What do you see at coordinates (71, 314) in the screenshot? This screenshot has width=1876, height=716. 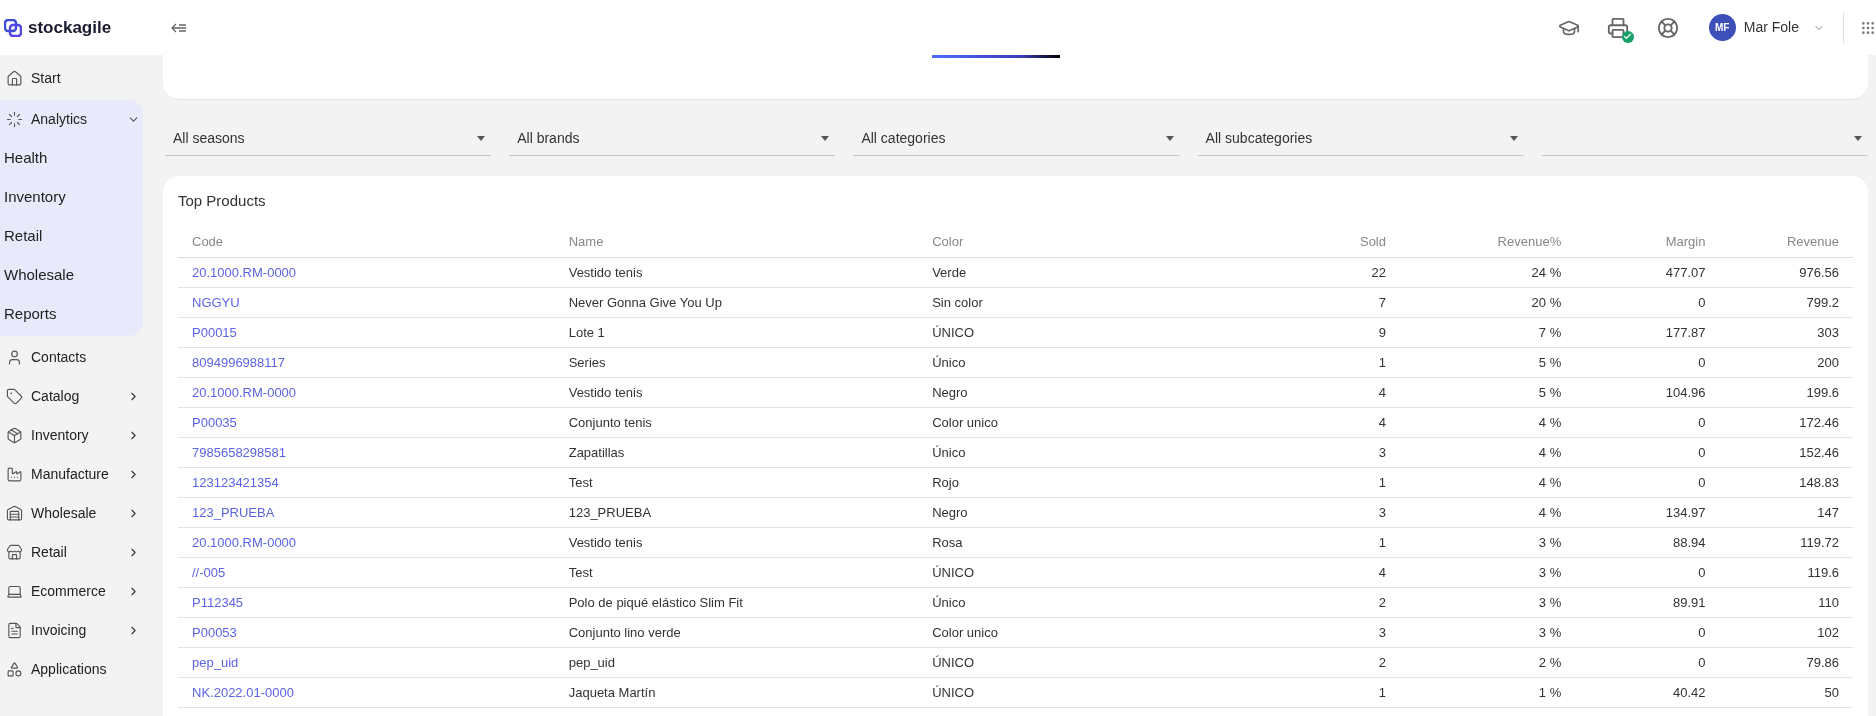 I see `sidebar-subitem: Reports` at bounding box center [71, 314].